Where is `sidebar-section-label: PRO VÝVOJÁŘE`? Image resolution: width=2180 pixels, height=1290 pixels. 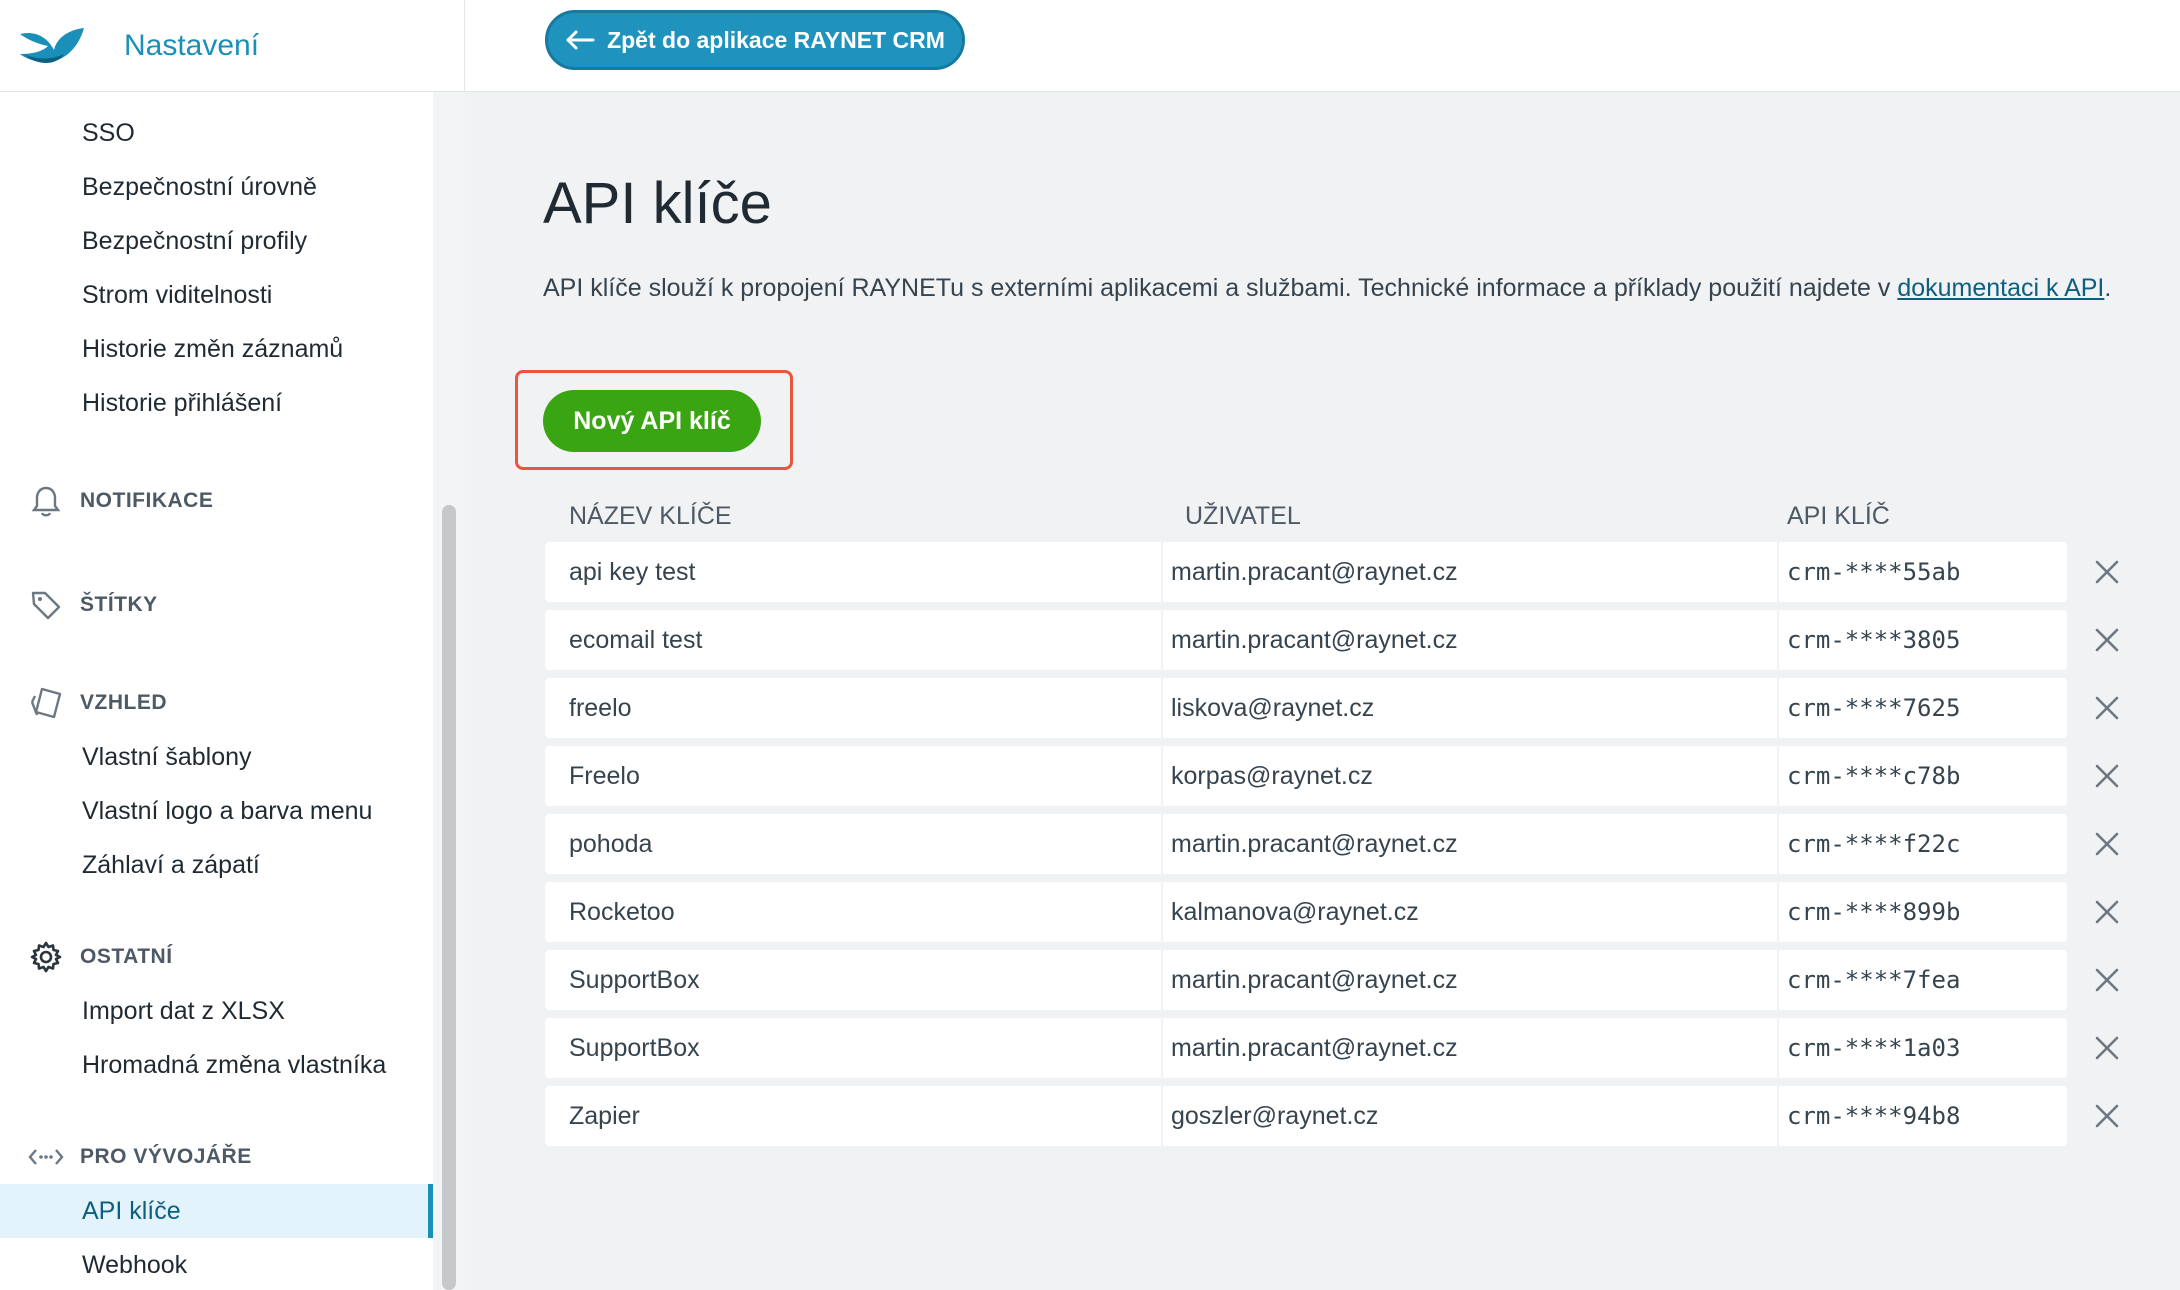 sidebar-section-label: PRO VÝVOJÁŘE is located at coordinates (166, 1156).